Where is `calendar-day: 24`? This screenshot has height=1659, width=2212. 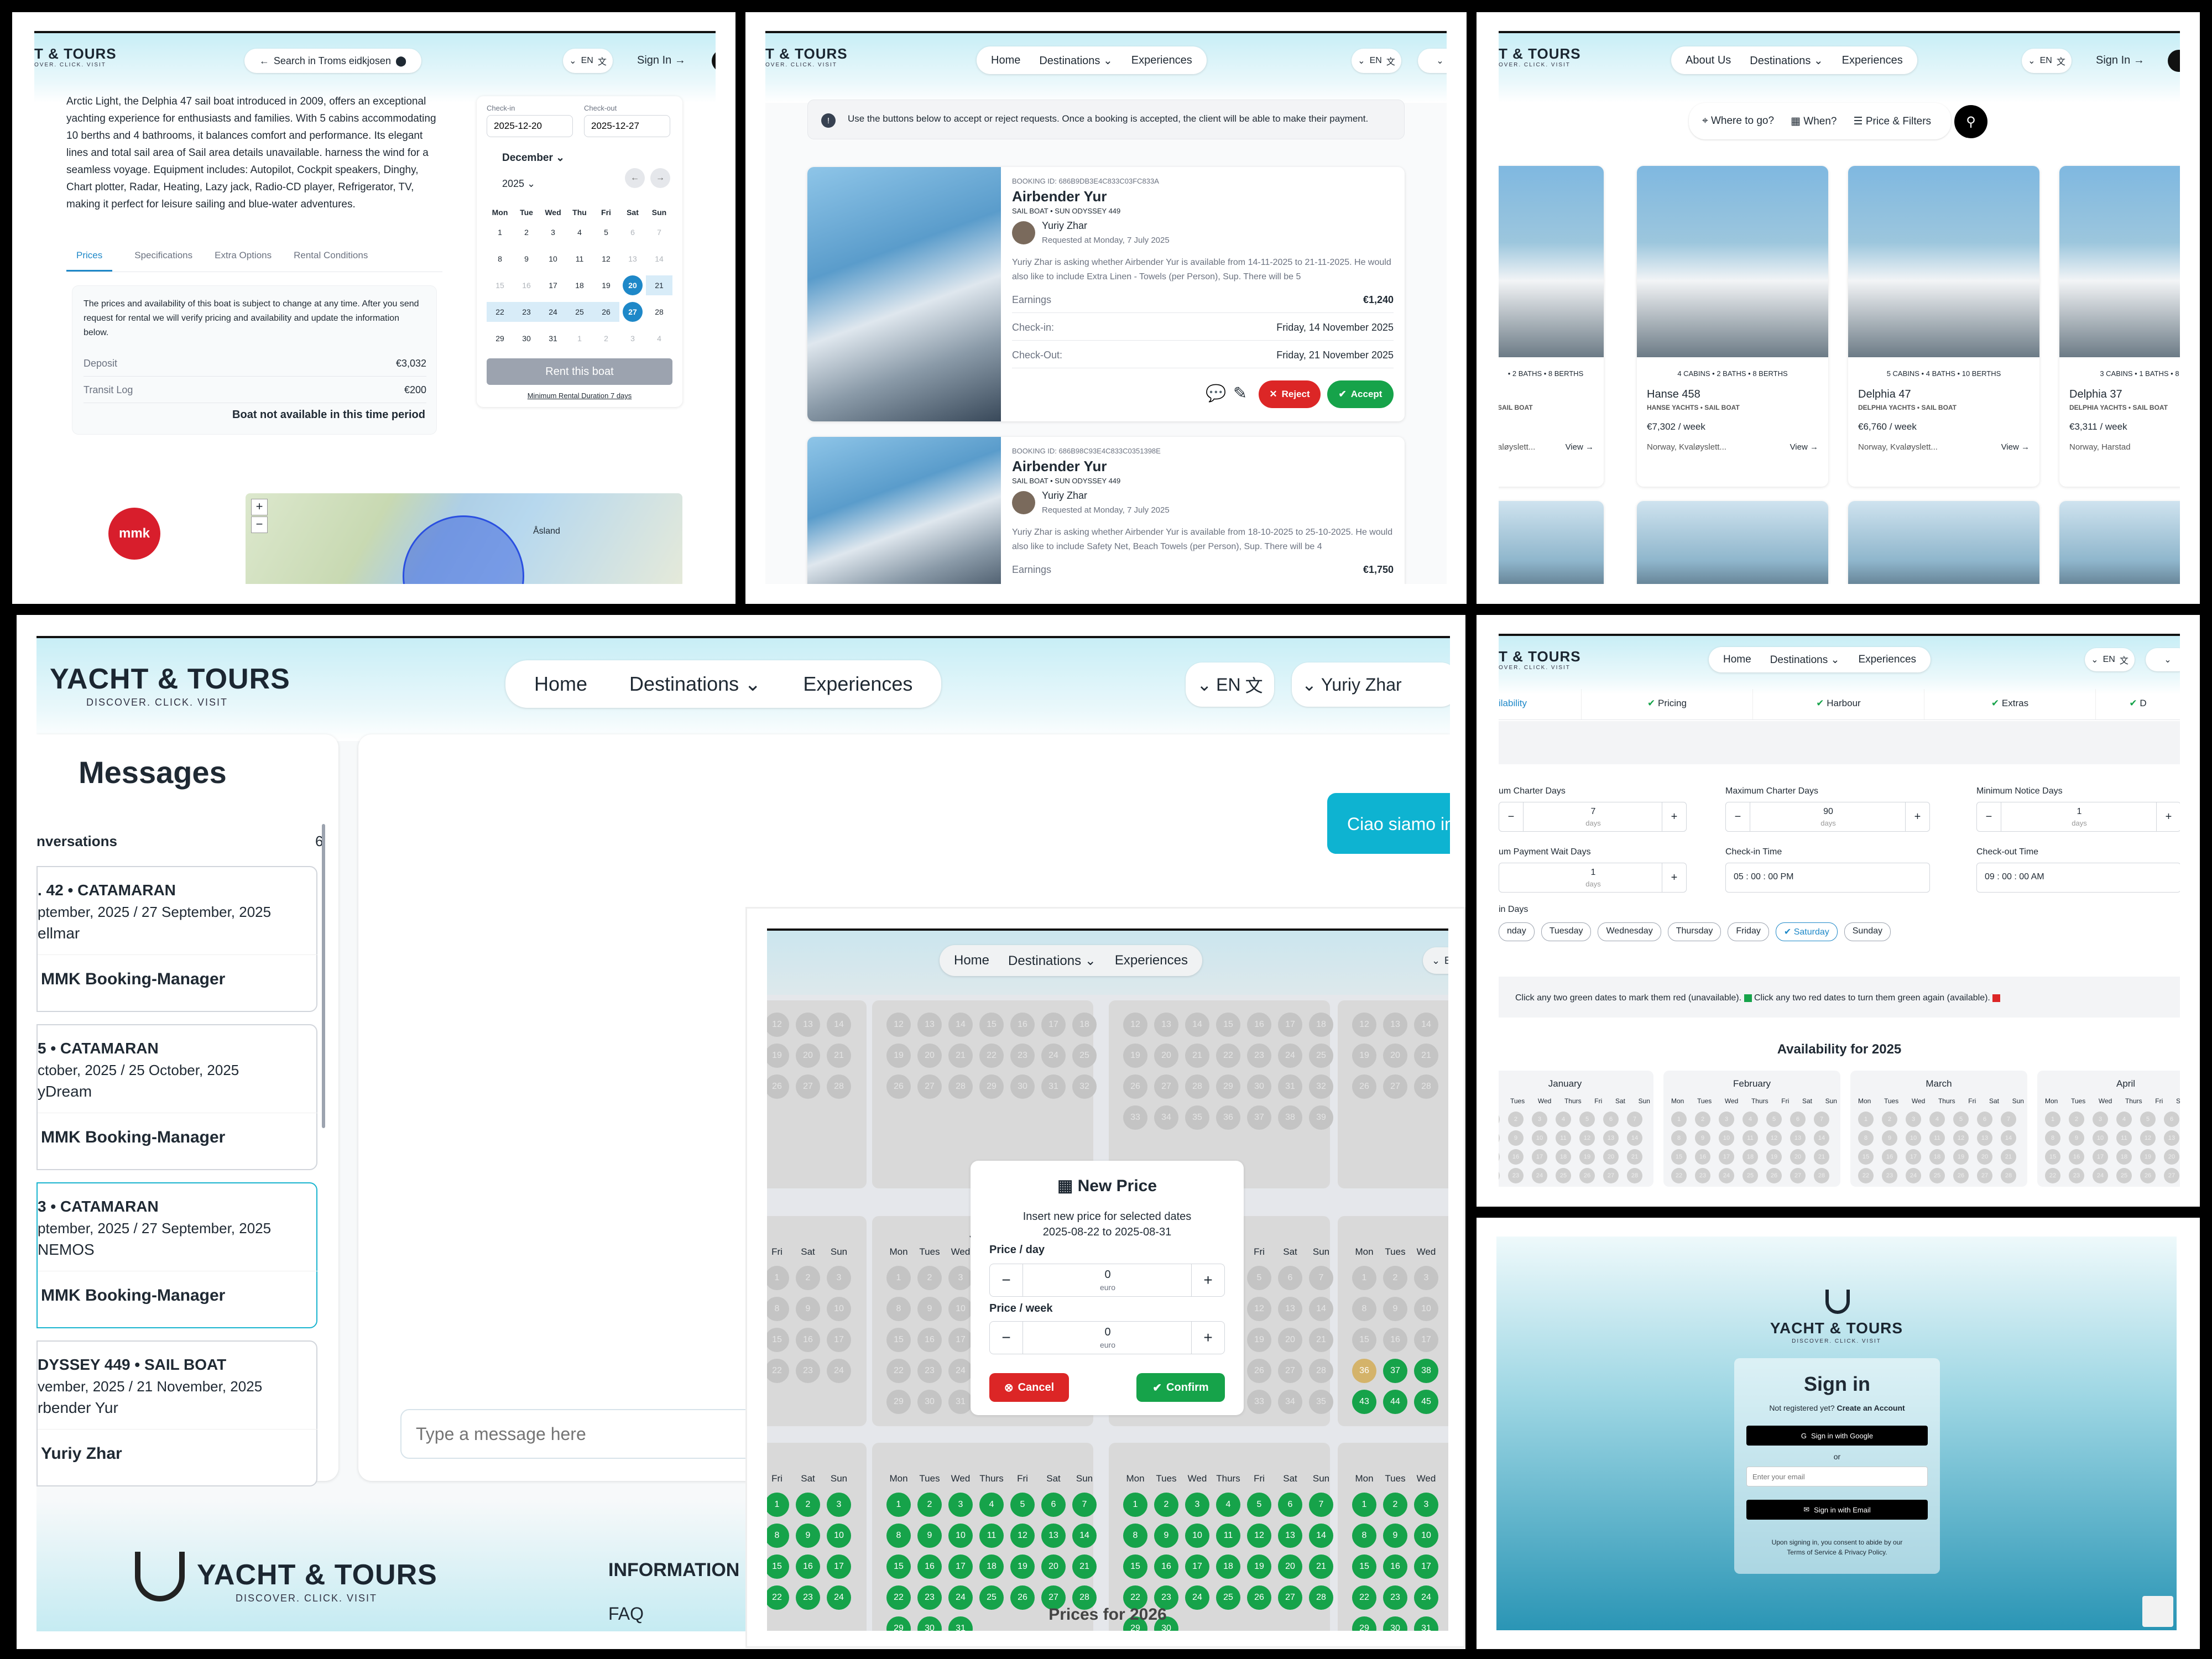
calendar-day: 24 is located at coordinates (2101, 1176).